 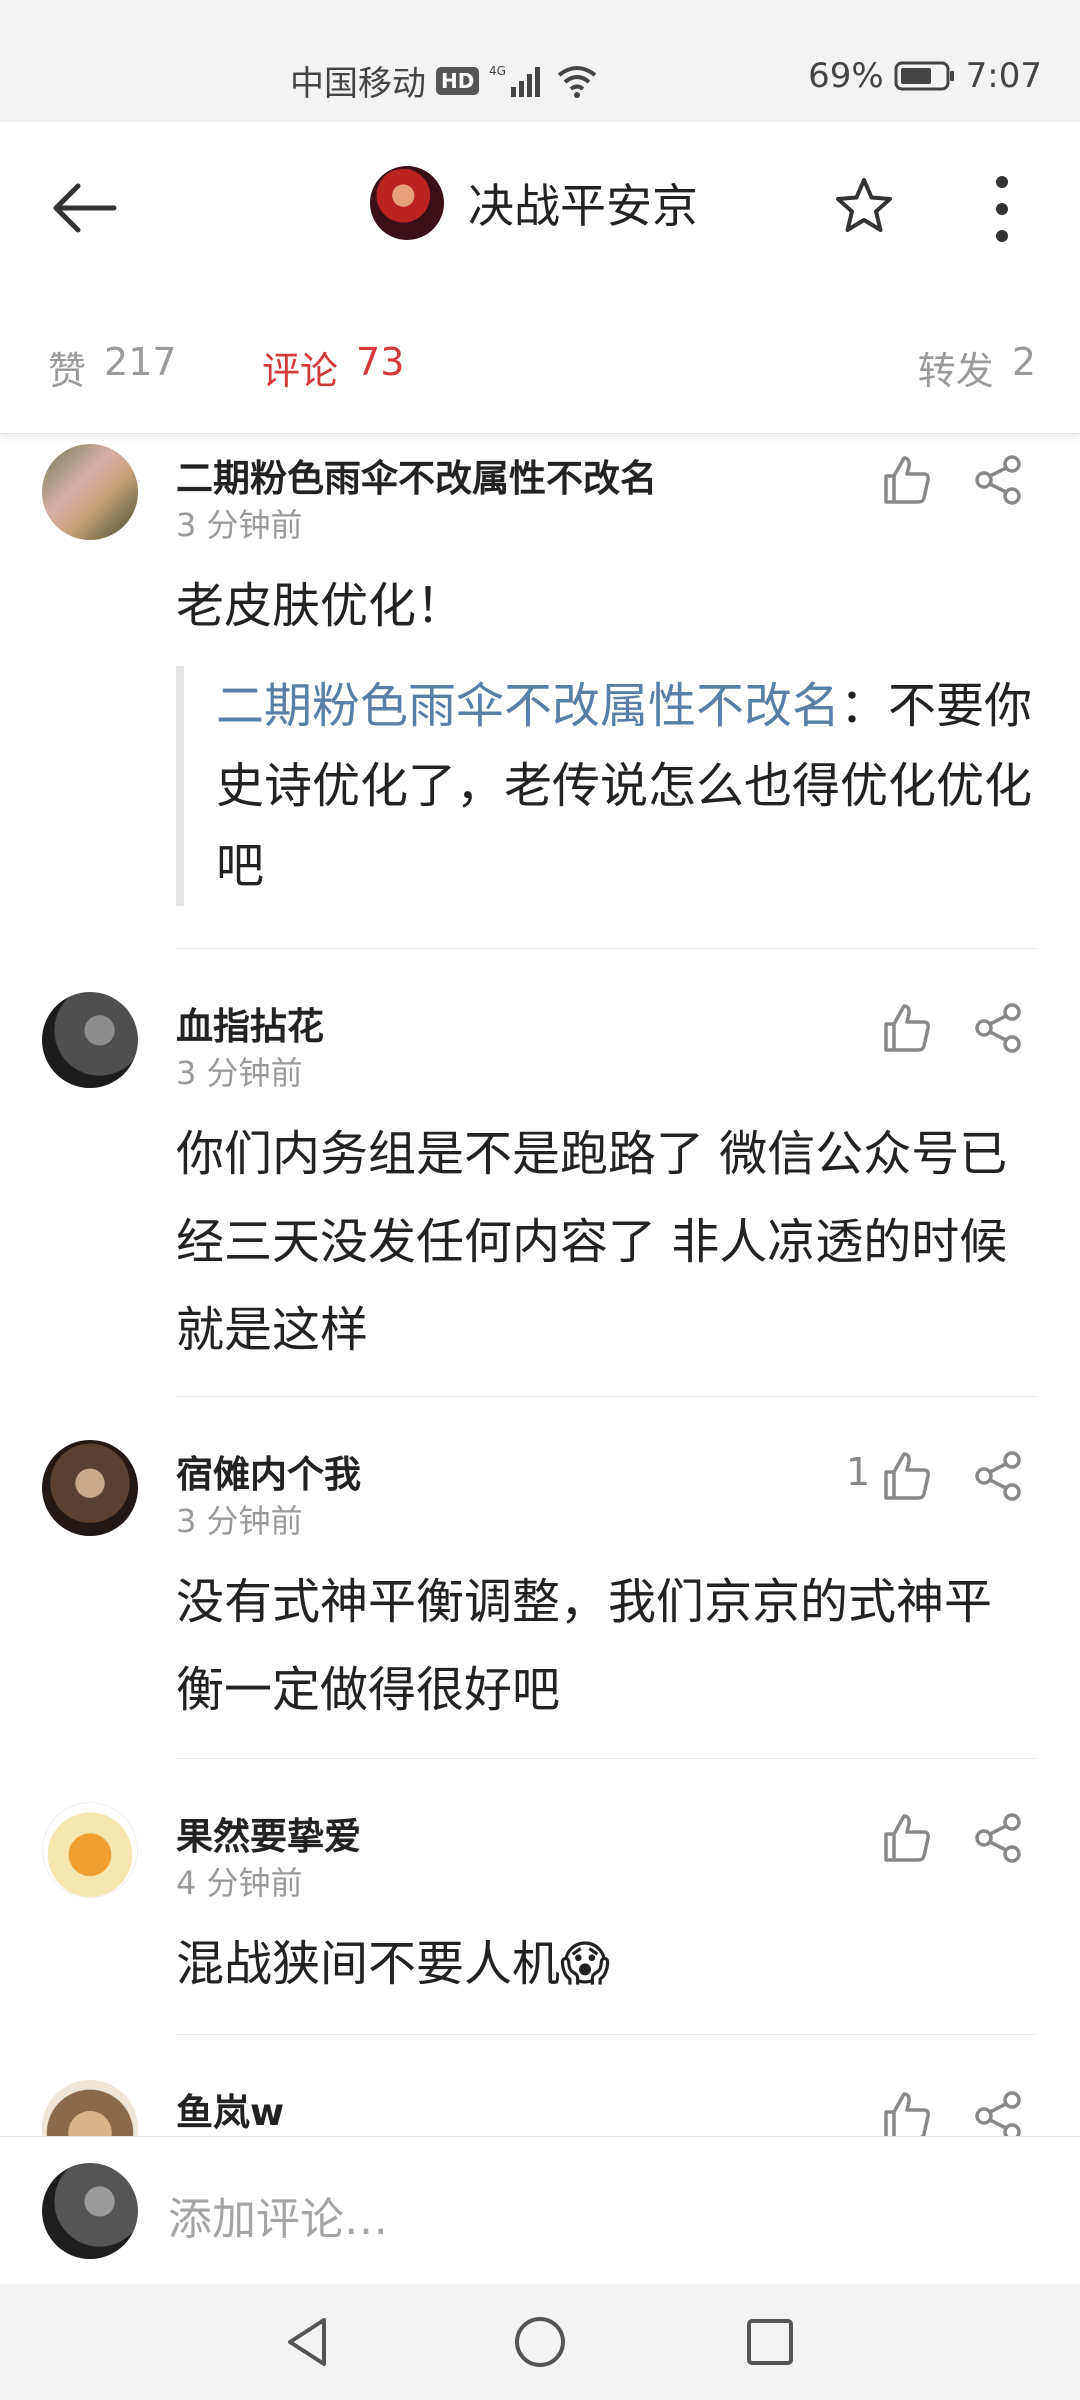 I want to click on comment-author: 宿傩内个我, so click(x=268, y=1471).